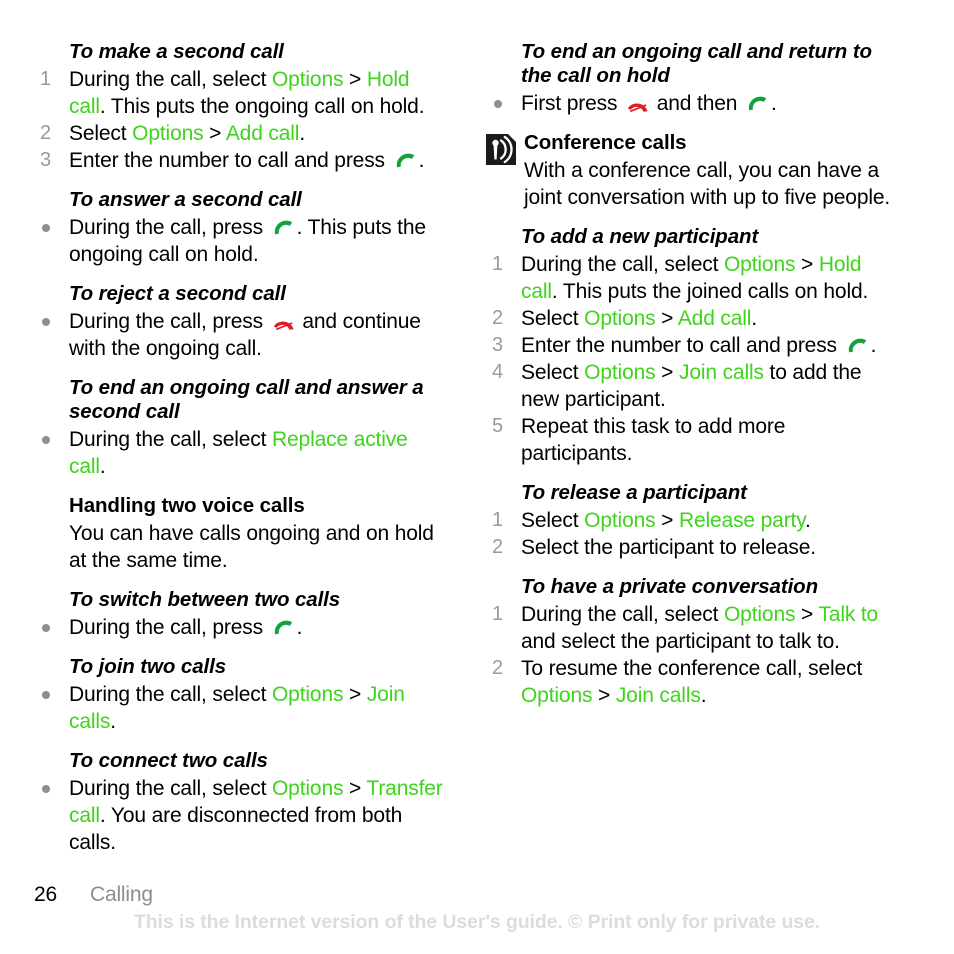 Image resolution: width=954 pixels, height=954 pixels. What do you see at coordinates (501, 149) in the screenshot?
I see `conference-broadcast-tip-icon` at bounding box center [501, 149].